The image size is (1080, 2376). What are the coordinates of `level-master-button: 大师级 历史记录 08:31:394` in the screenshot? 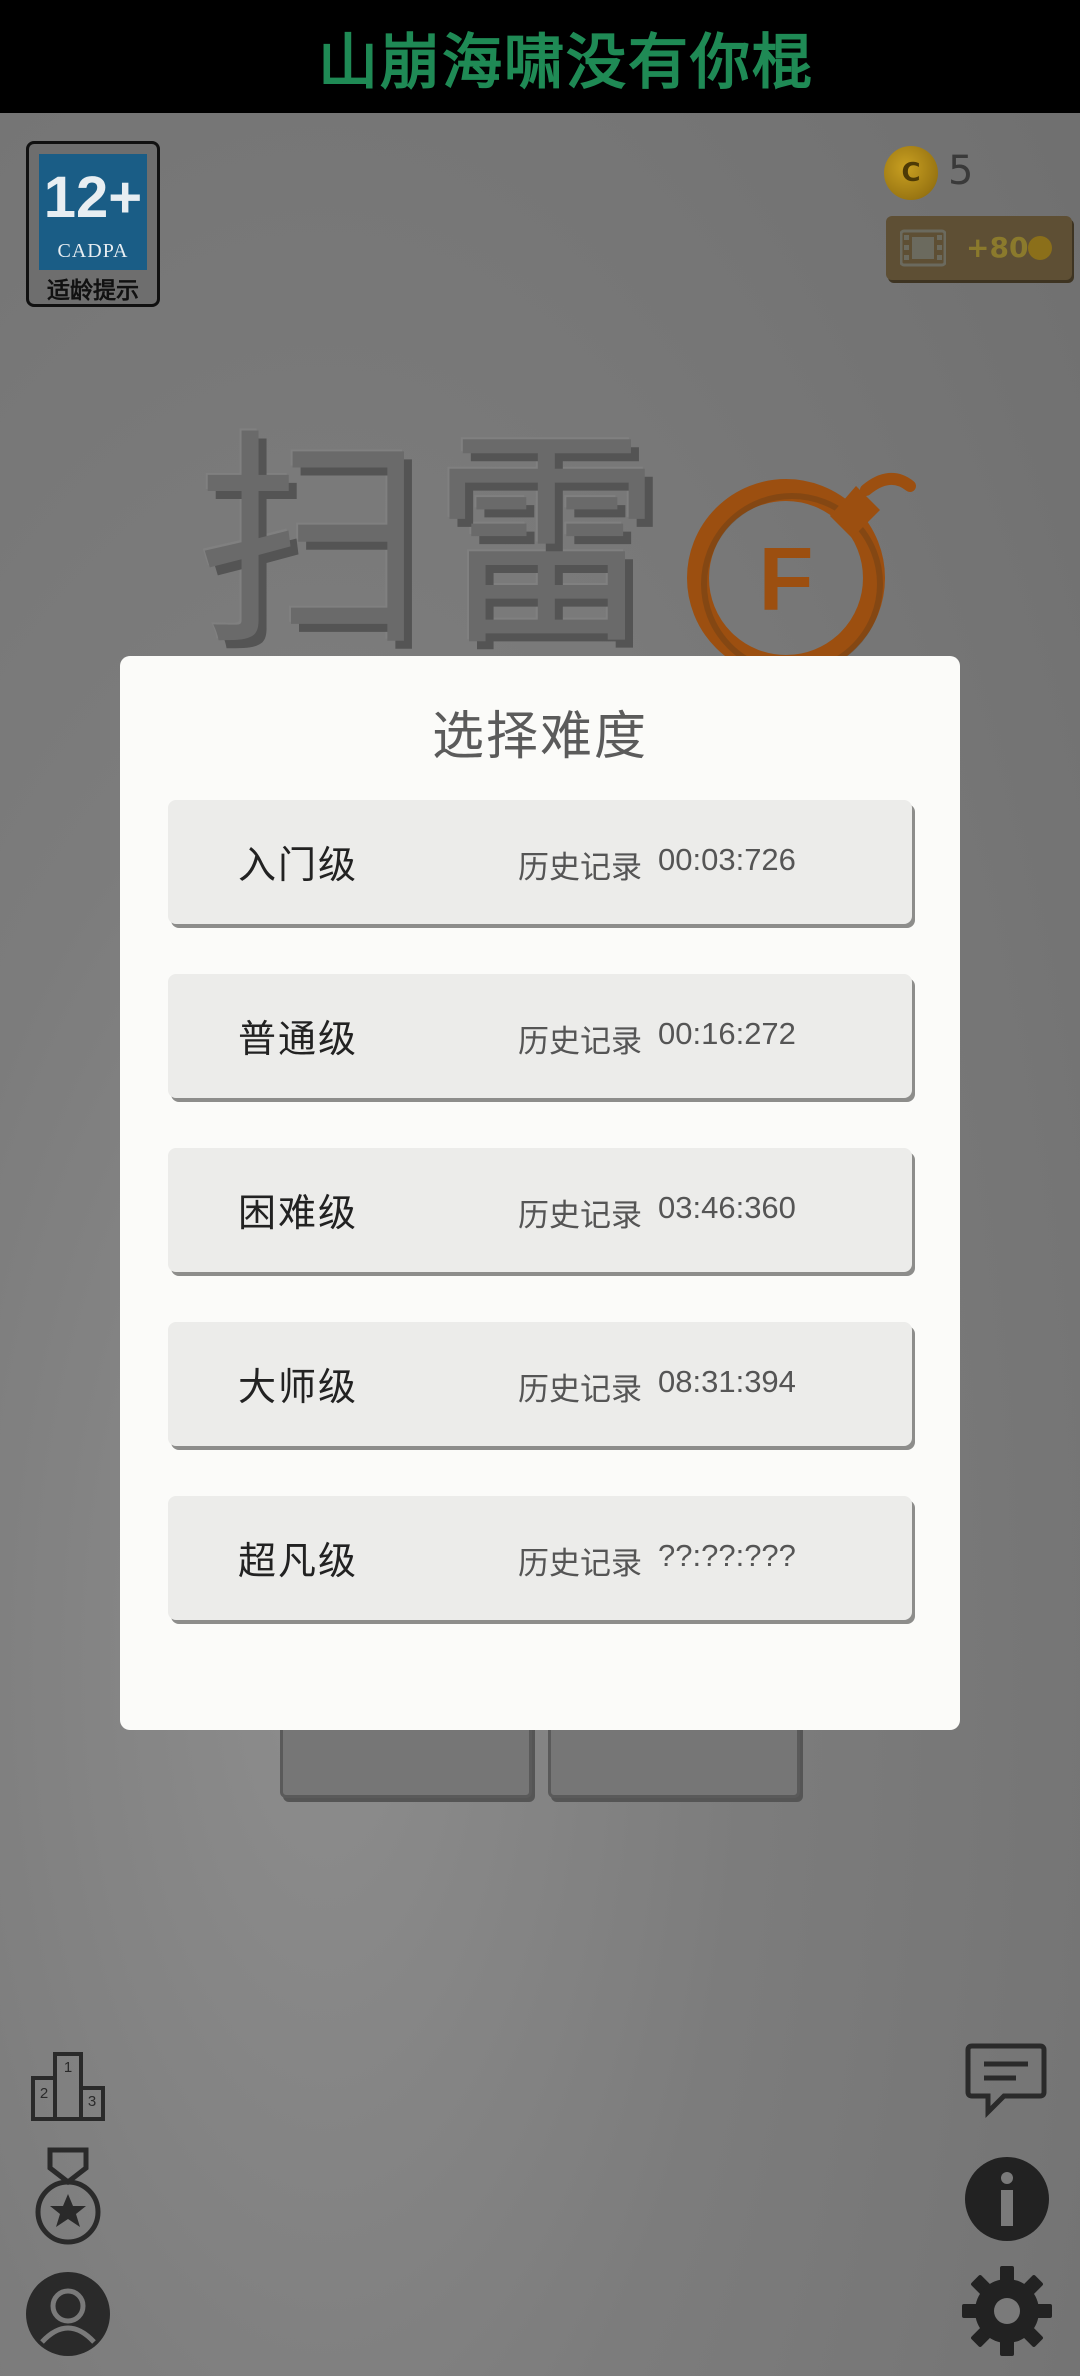 It's located at (540, 1384).